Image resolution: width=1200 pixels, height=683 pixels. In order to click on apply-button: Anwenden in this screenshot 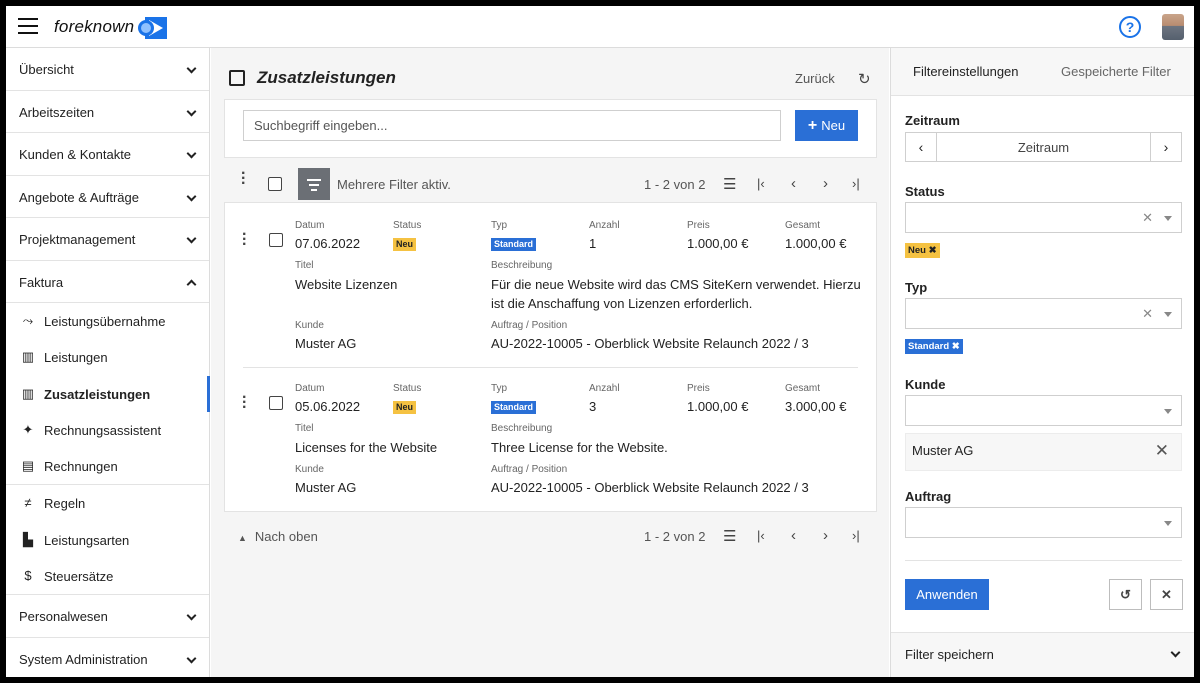, I will do `click(947, 594)`.